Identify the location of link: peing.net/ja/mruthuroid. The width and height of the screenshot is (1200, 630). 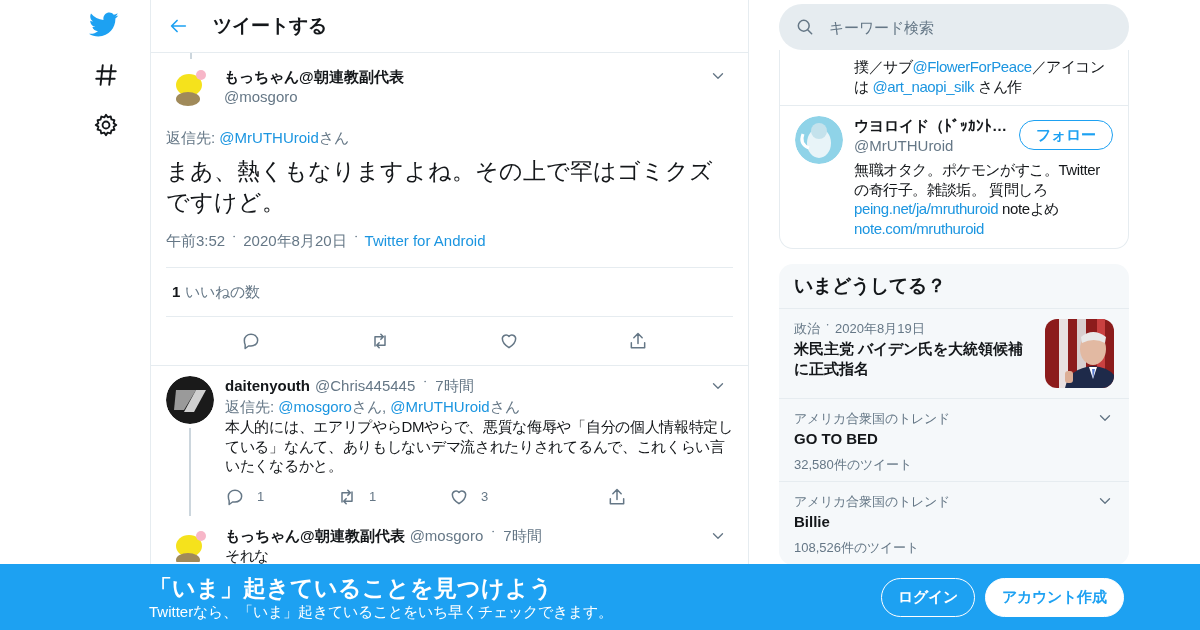
(926, 208).